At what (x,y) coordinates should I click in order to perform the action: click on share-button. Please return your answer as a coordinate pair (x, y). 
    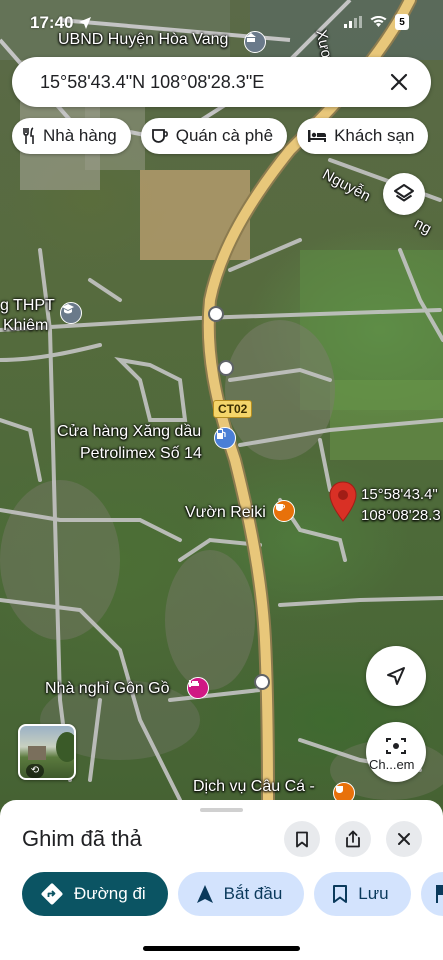
    Looking at the image, I should click on (353, 839).